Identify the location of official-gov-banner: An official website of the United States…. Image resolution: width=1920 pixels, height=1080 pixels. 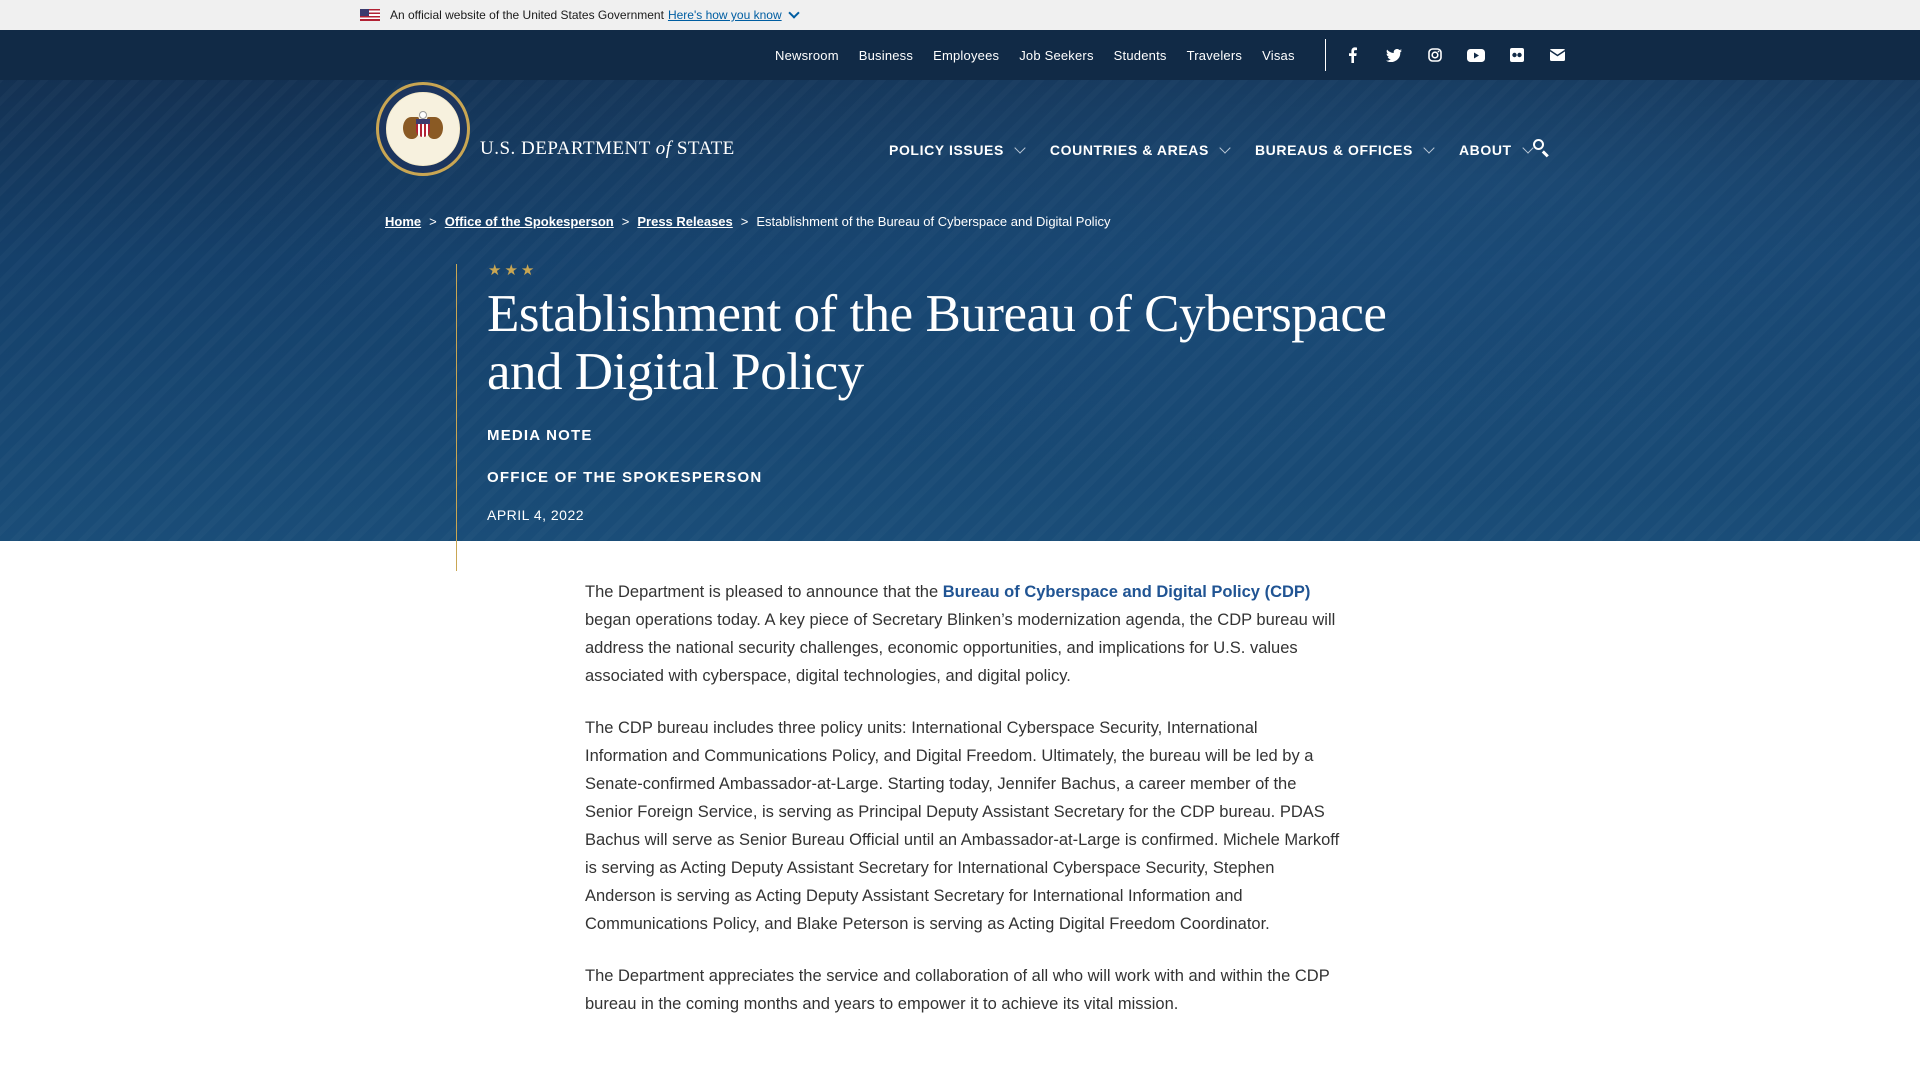
(960, 15).